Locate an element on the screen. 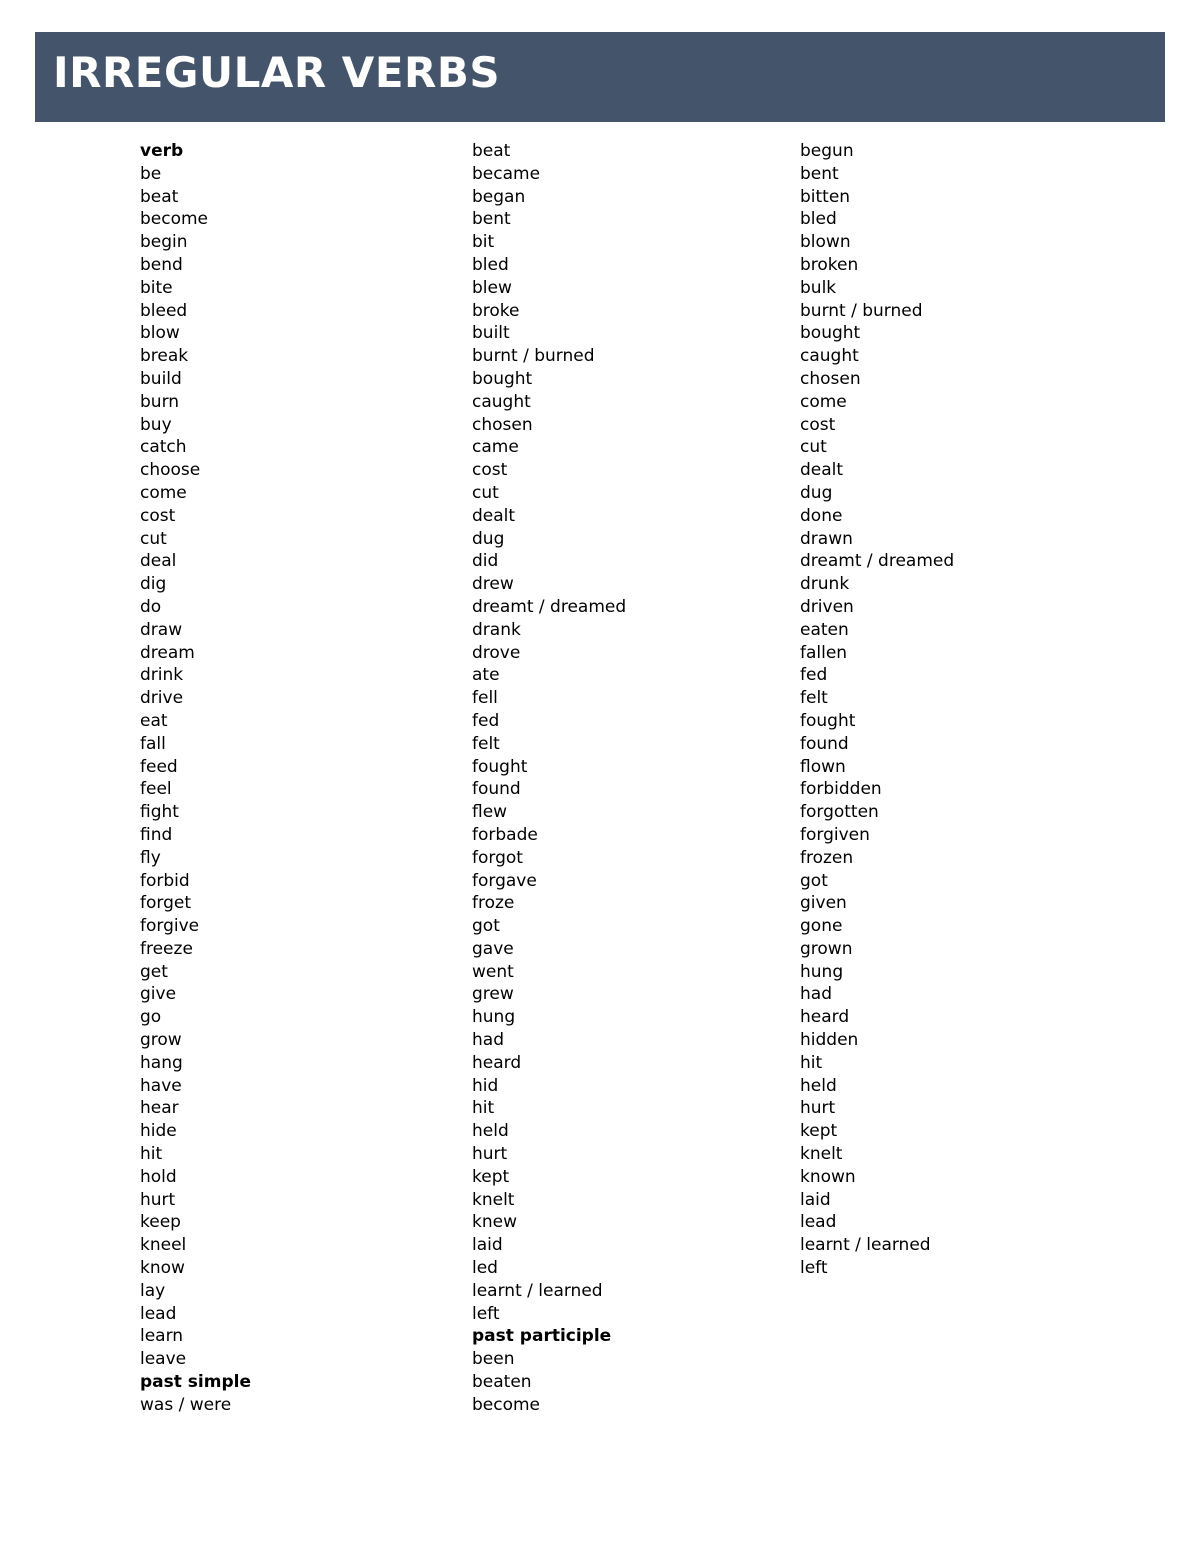  verb-cell: came is located at coordinates (495, 447).